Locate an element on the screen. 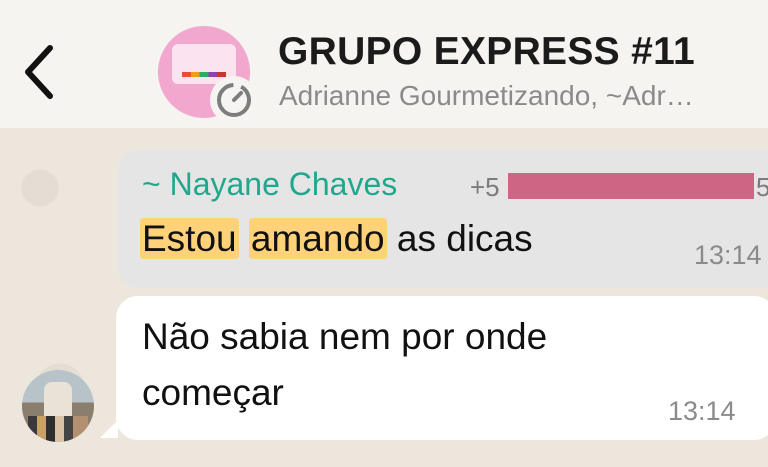 This screenshot has height=467, width=768. message-text: Estou amando as dicas is located at coordinates (336, 239).